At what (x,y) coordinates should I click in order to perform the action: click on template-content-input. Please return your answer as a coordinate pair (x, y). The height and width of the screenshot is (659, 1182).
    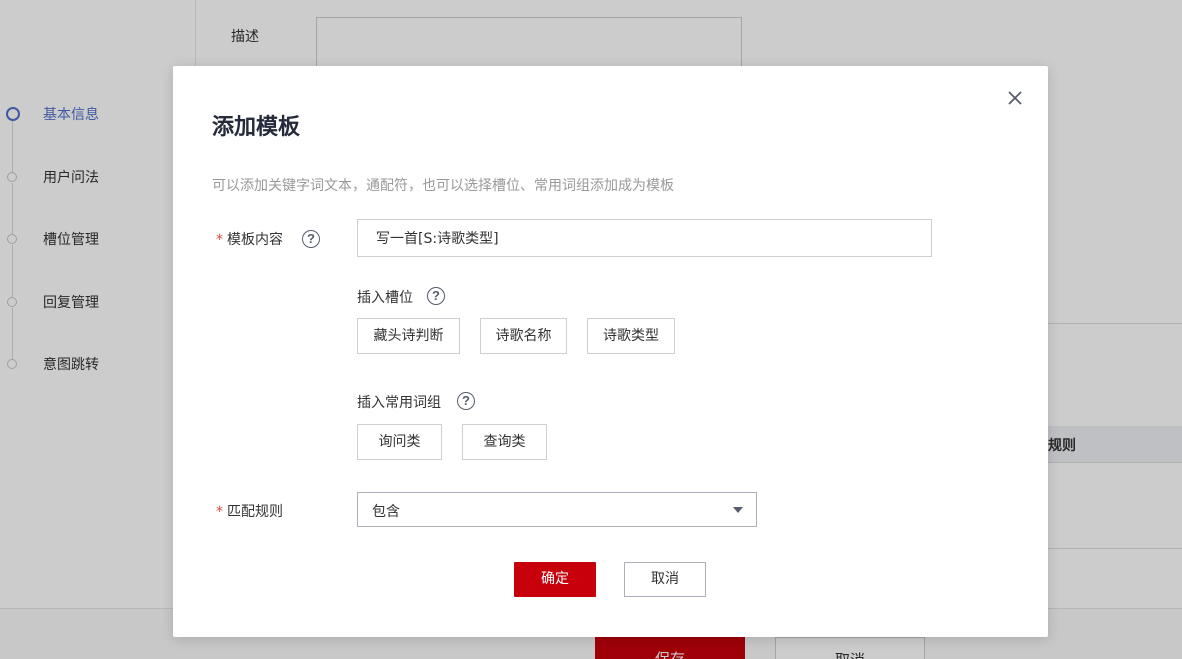
    Looking at the image, I should click on (644, 238).